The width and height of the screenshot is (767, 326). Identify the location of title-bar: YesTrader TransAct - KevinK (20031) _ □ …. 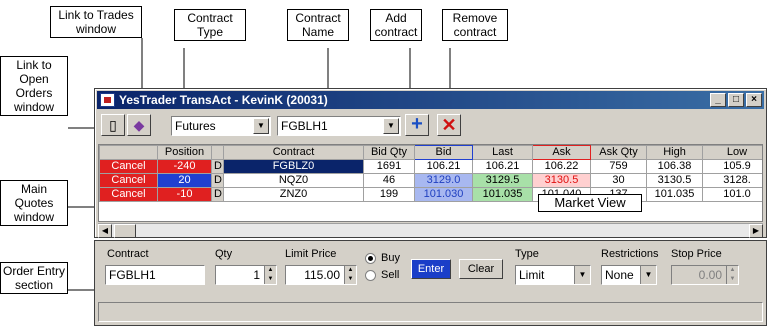
(430, 100).